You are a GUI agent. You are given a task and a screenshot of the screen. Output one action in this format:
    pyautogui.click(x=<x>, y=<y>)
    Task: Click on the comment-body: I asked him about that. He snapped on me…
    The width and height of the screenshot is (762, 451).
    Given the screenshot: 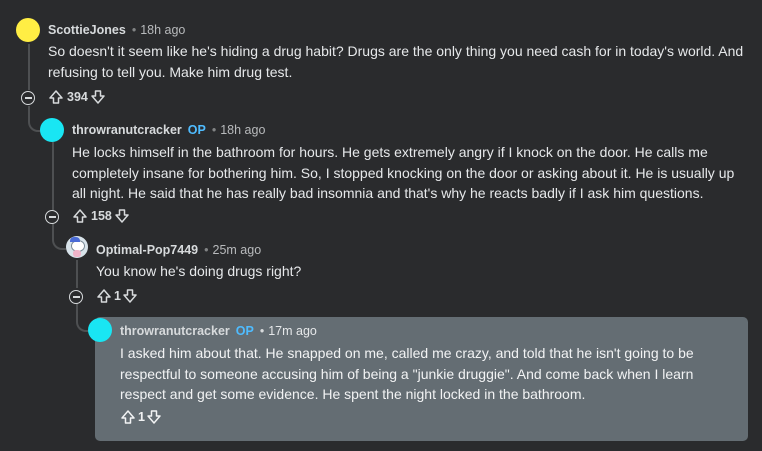 What is the action you would take?
    pyautogui.click(x=407, y=373)
    